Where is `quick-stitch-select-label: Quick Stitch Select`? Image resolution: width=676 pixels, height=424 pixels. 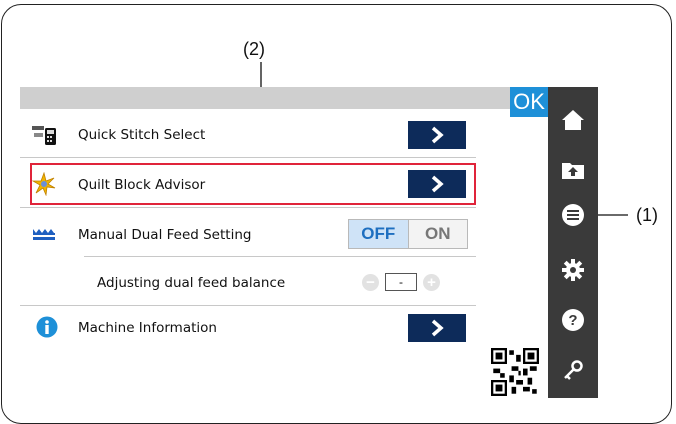 quick-stitch-select-label: Quick Stitch Select is located at coordinates (142, 135).